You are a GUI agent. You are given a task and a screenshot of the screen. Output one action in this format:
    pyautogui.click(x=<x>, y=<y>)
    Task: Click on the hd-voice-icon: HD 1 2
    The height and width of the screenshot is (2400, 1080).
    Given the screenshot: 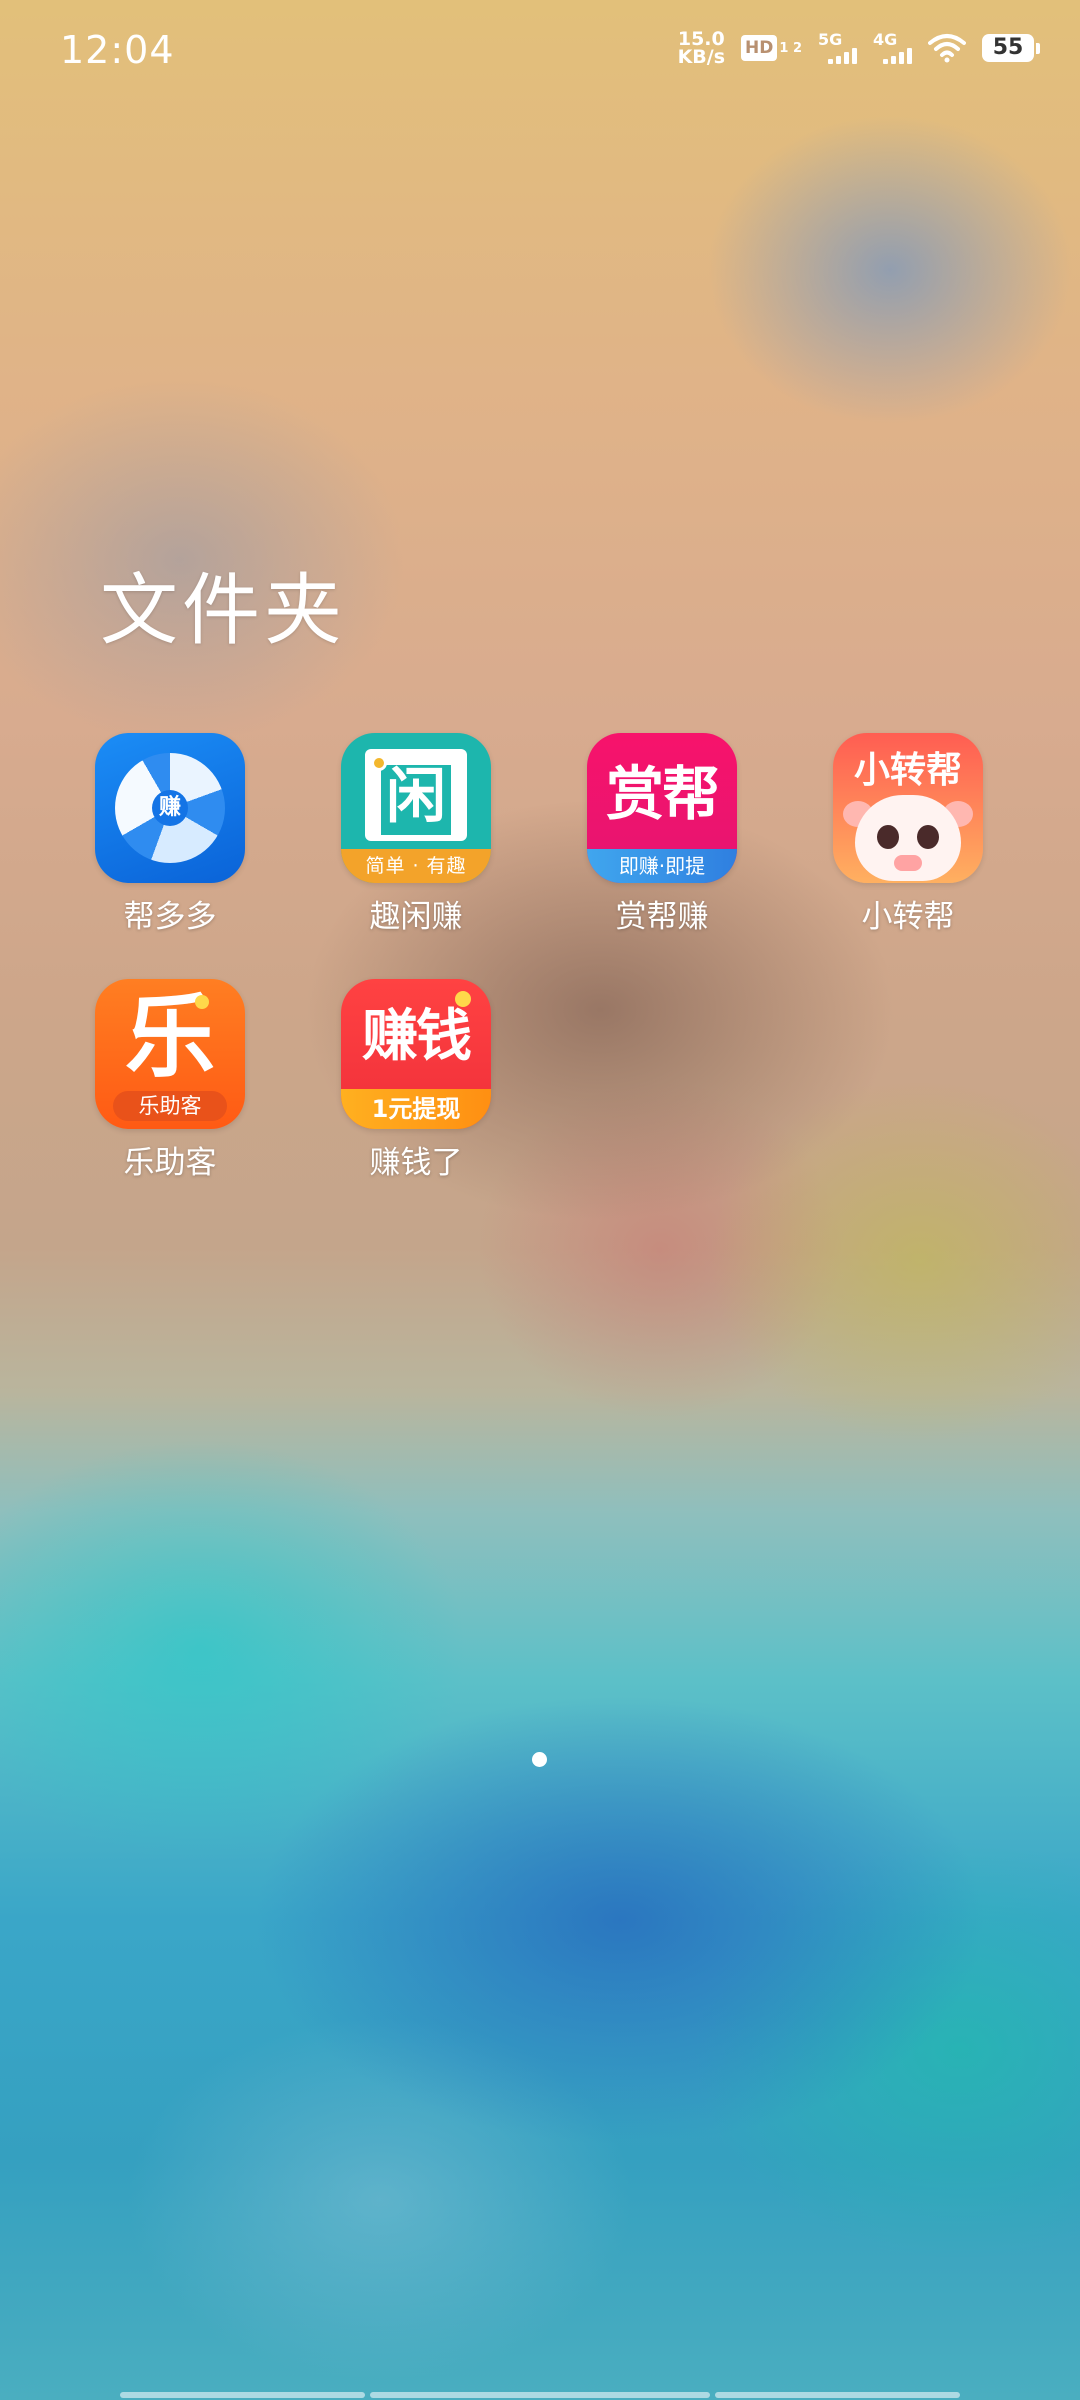 What is the action you would take?
    pyautogui.click(x=771, y=48)
    